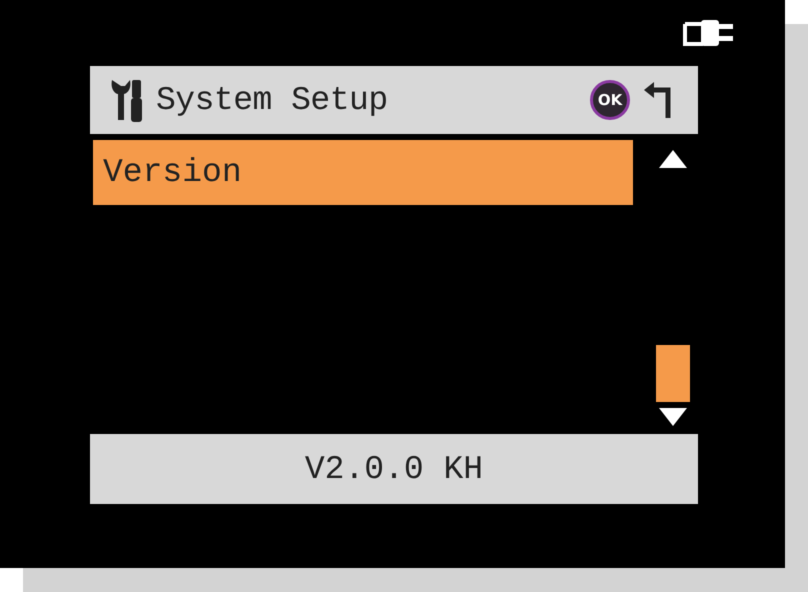  Describe the element at coordinates (610, 100) in the screenshot. I see `ok-button: OK` at that location.